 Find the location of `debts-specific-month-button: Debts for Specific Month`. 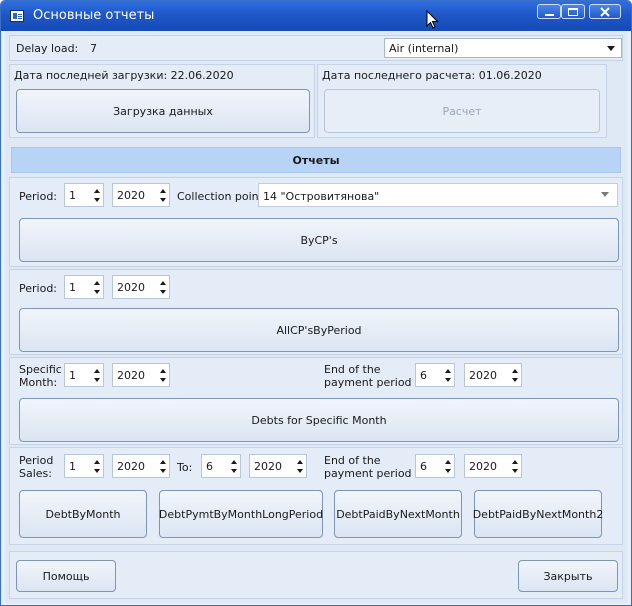

debts-specific-month-button: Debts for Specific Month is located at coordinates (319, 420).